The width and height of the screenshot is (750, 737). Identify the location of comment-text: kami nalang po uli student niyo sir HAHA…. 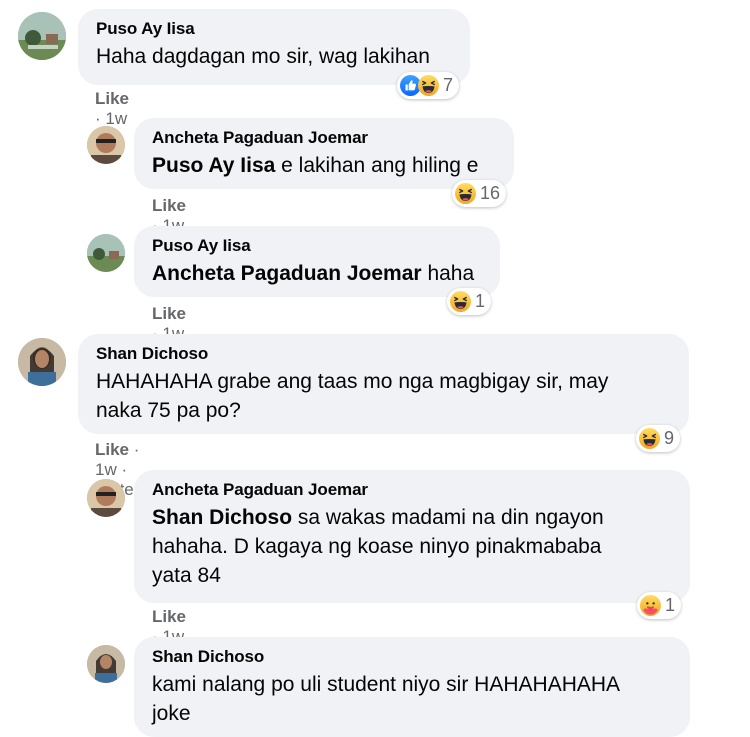
(413, 699).